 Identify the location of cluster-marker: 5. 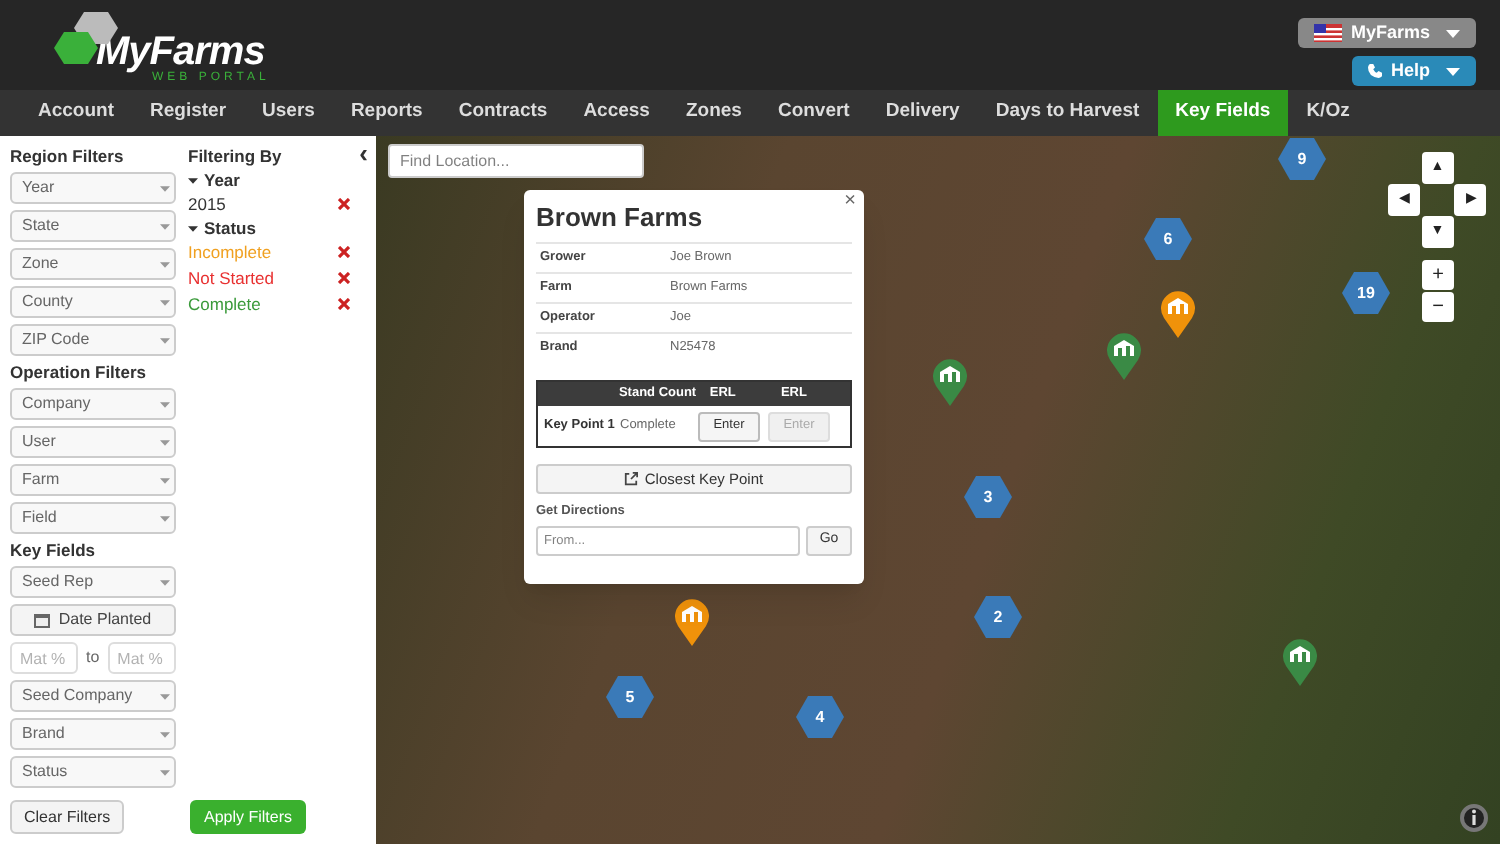
(630, 697).